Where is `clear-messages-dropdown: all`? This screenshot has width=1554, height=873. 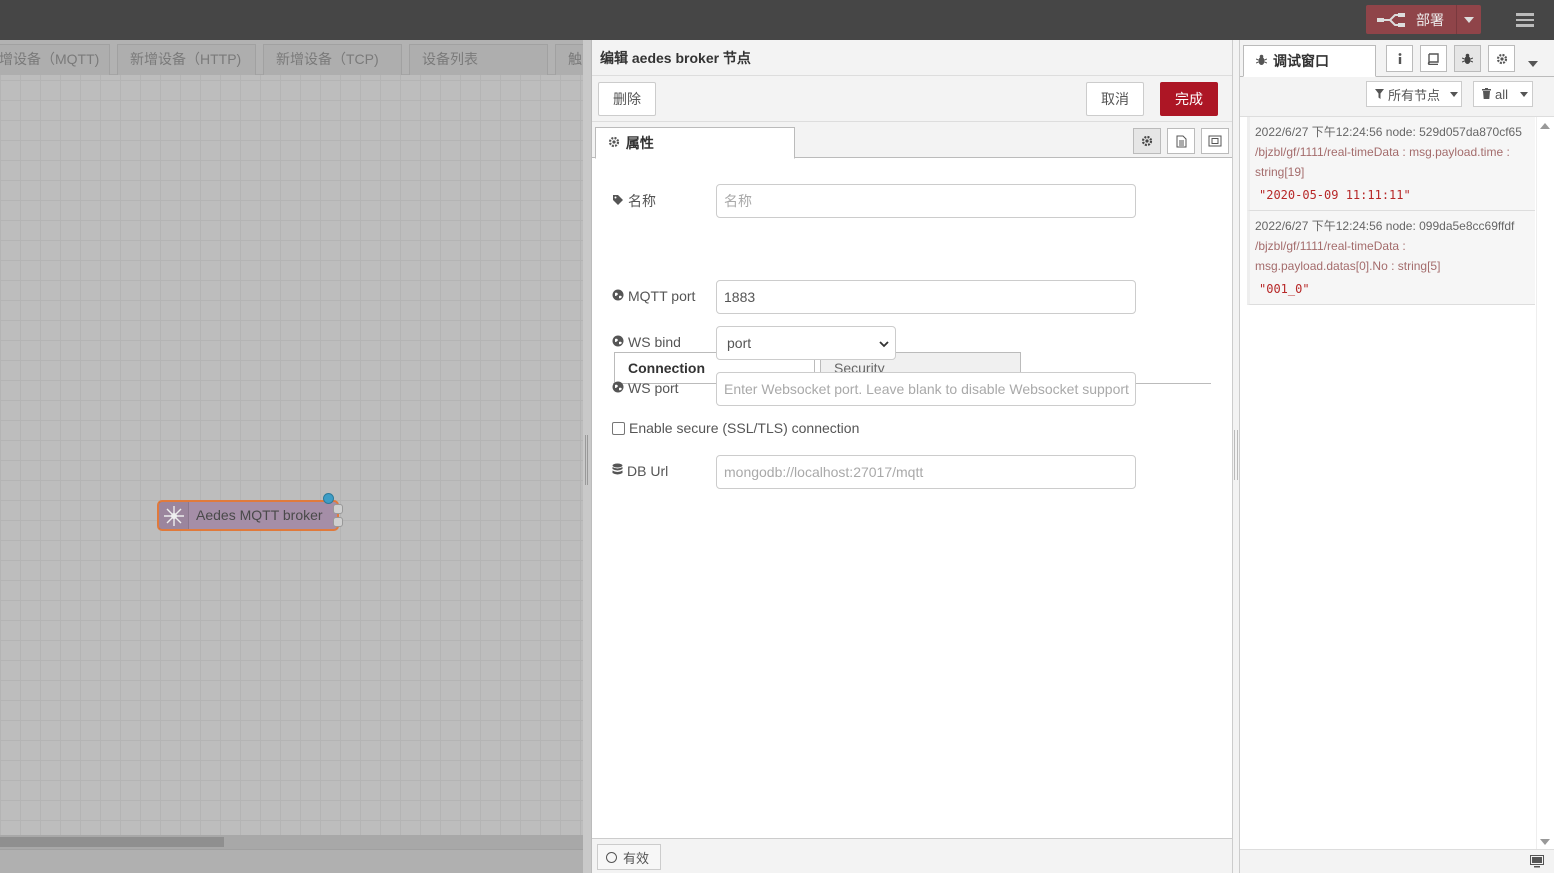 clear-messages-dropdown: all is located at coordinates (1503, 94).